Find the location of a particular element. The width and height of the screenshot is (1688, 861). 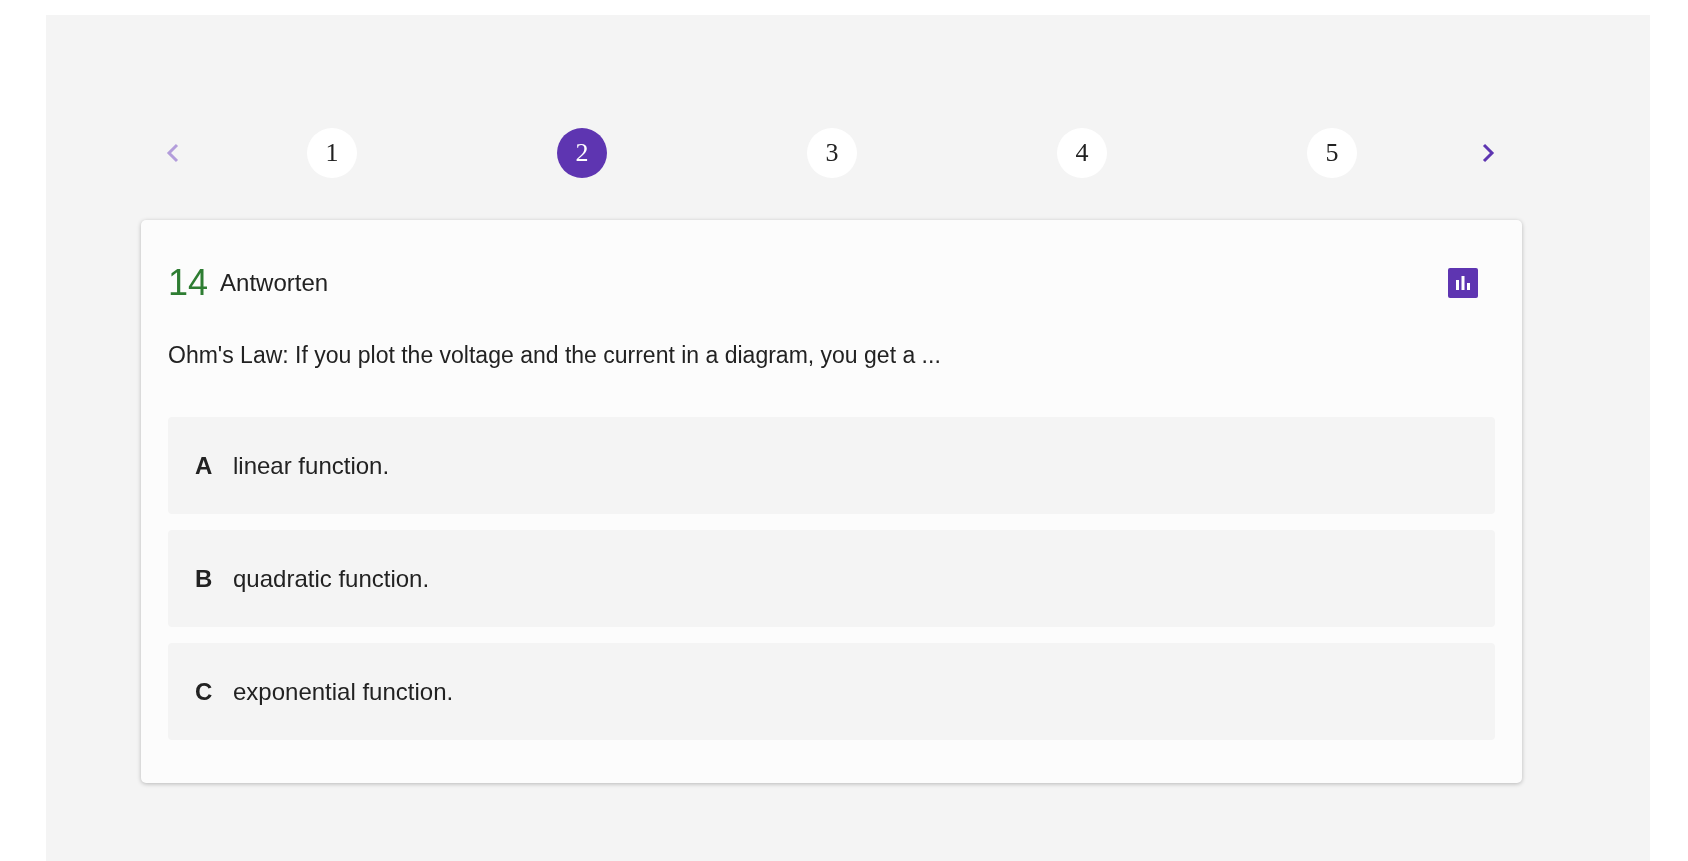

page-button: 3 is located at coordinates (832, 153).